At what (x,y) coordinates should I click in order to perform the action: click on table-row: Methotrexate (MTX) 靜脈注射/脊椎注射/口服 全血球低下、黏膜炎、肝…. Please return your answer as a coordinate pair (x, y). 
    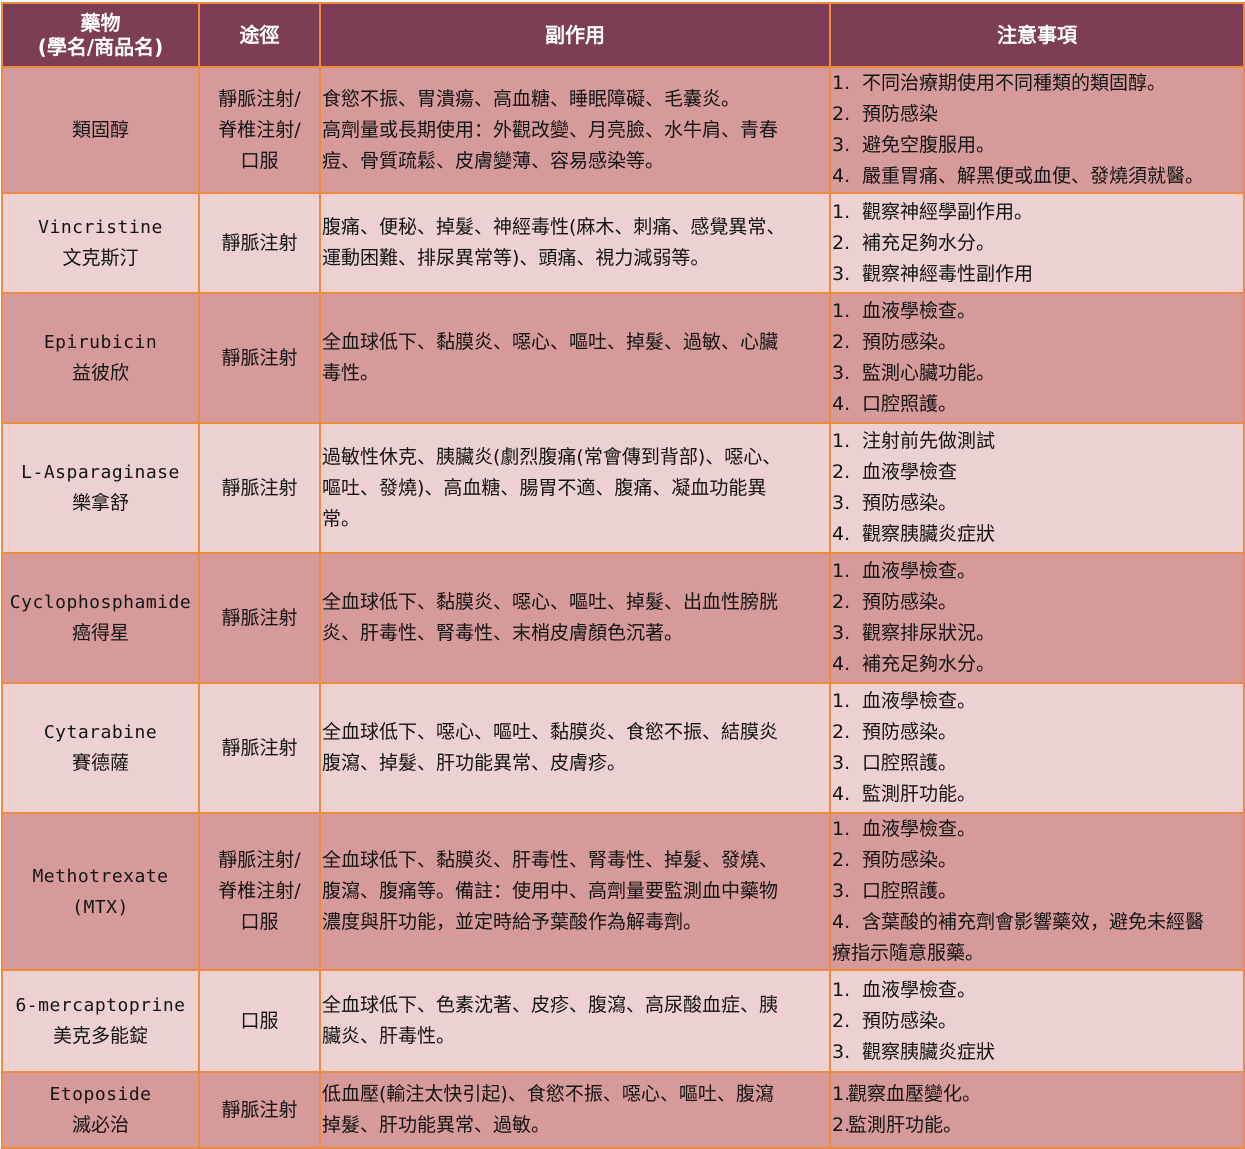
    Looking at the image, I should click on (623, 891).